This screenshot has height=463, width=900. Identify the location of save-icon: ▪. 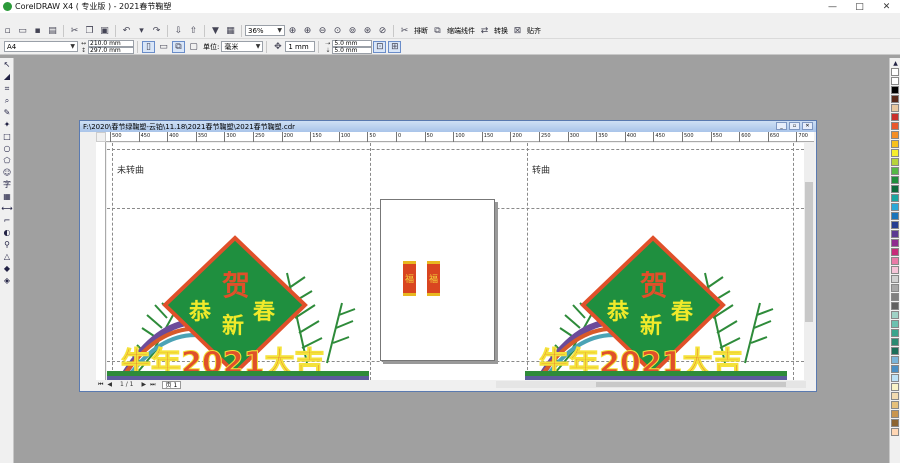
(37, 31).